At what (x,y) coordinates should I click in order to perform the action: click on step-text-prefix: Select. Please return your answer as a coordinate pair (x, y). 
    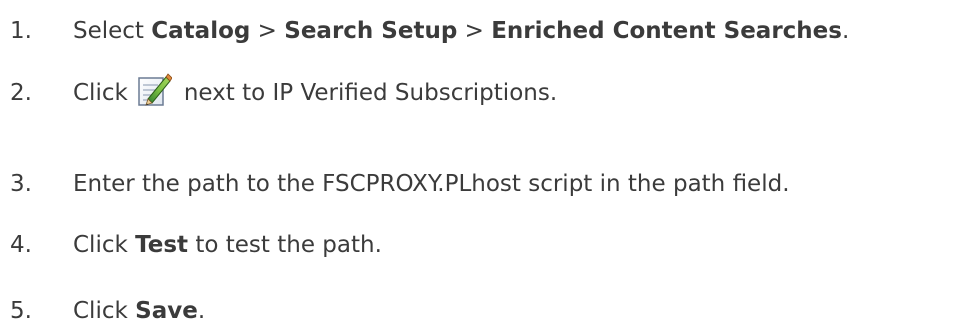
    Looking at the image, I should click on (108, 31).